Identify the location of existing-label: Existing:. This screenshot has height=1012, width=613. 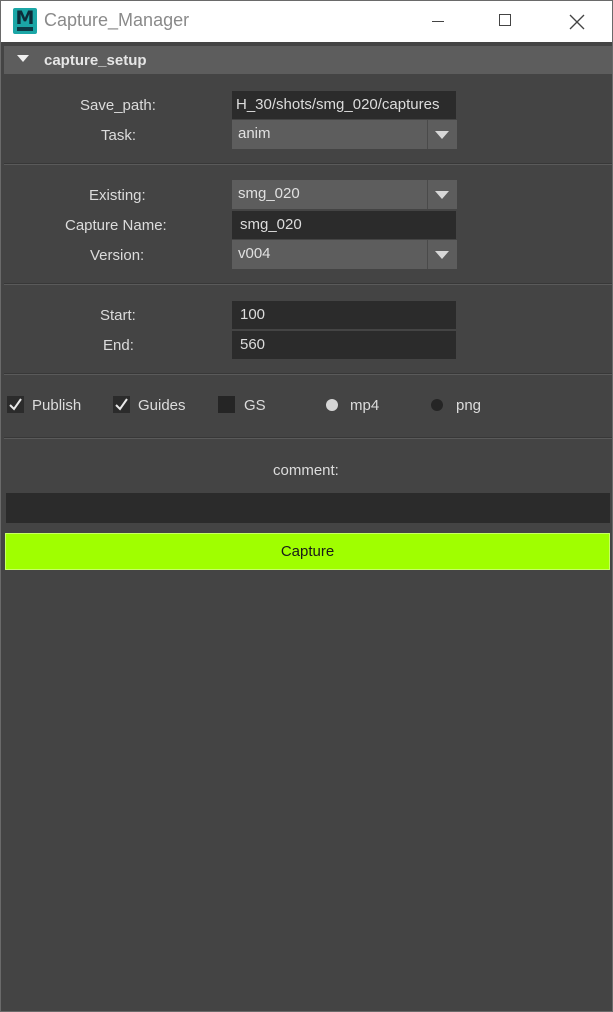
(117, 195).